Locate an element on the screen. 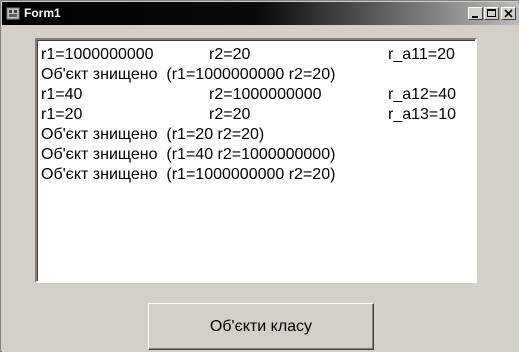  memo-line-col3: r_a12=40 is located at coordinates (422, 94).